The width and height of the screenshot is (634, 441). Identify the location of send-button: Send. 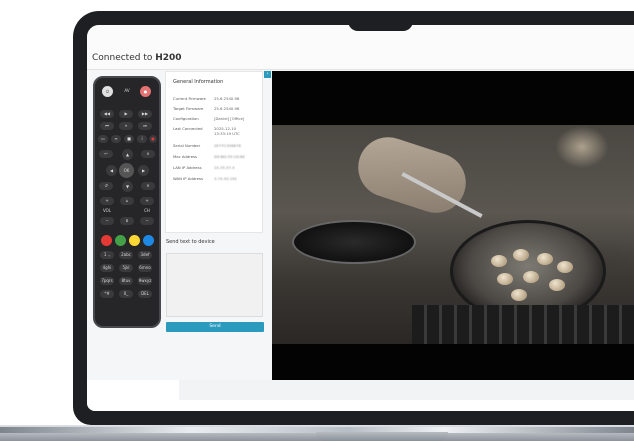
(215, 327).